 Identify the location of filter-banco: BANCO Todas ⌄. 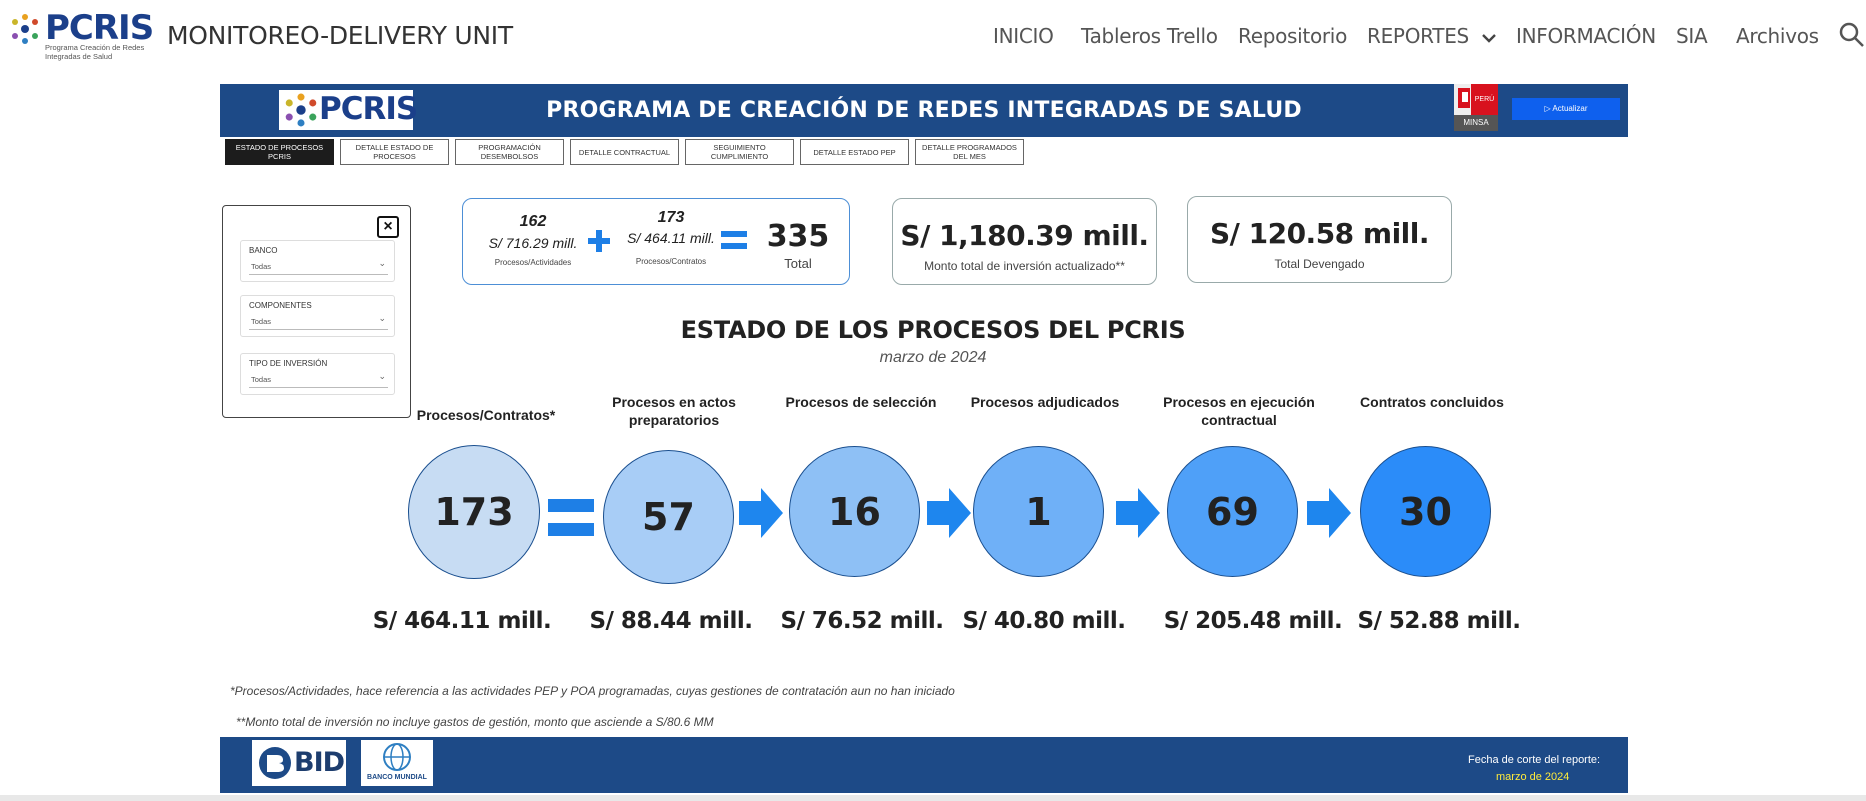
(317, 261).